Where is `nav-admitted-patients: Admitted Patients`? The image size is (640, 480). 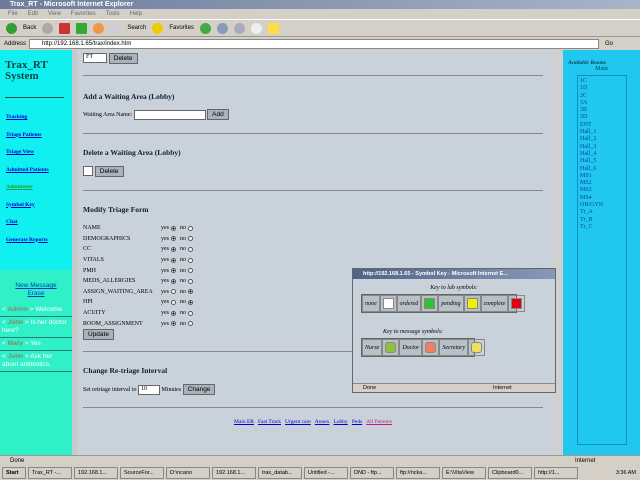 nav-admitted-patients: Admitted Patients is located at coordinates (39, 170).